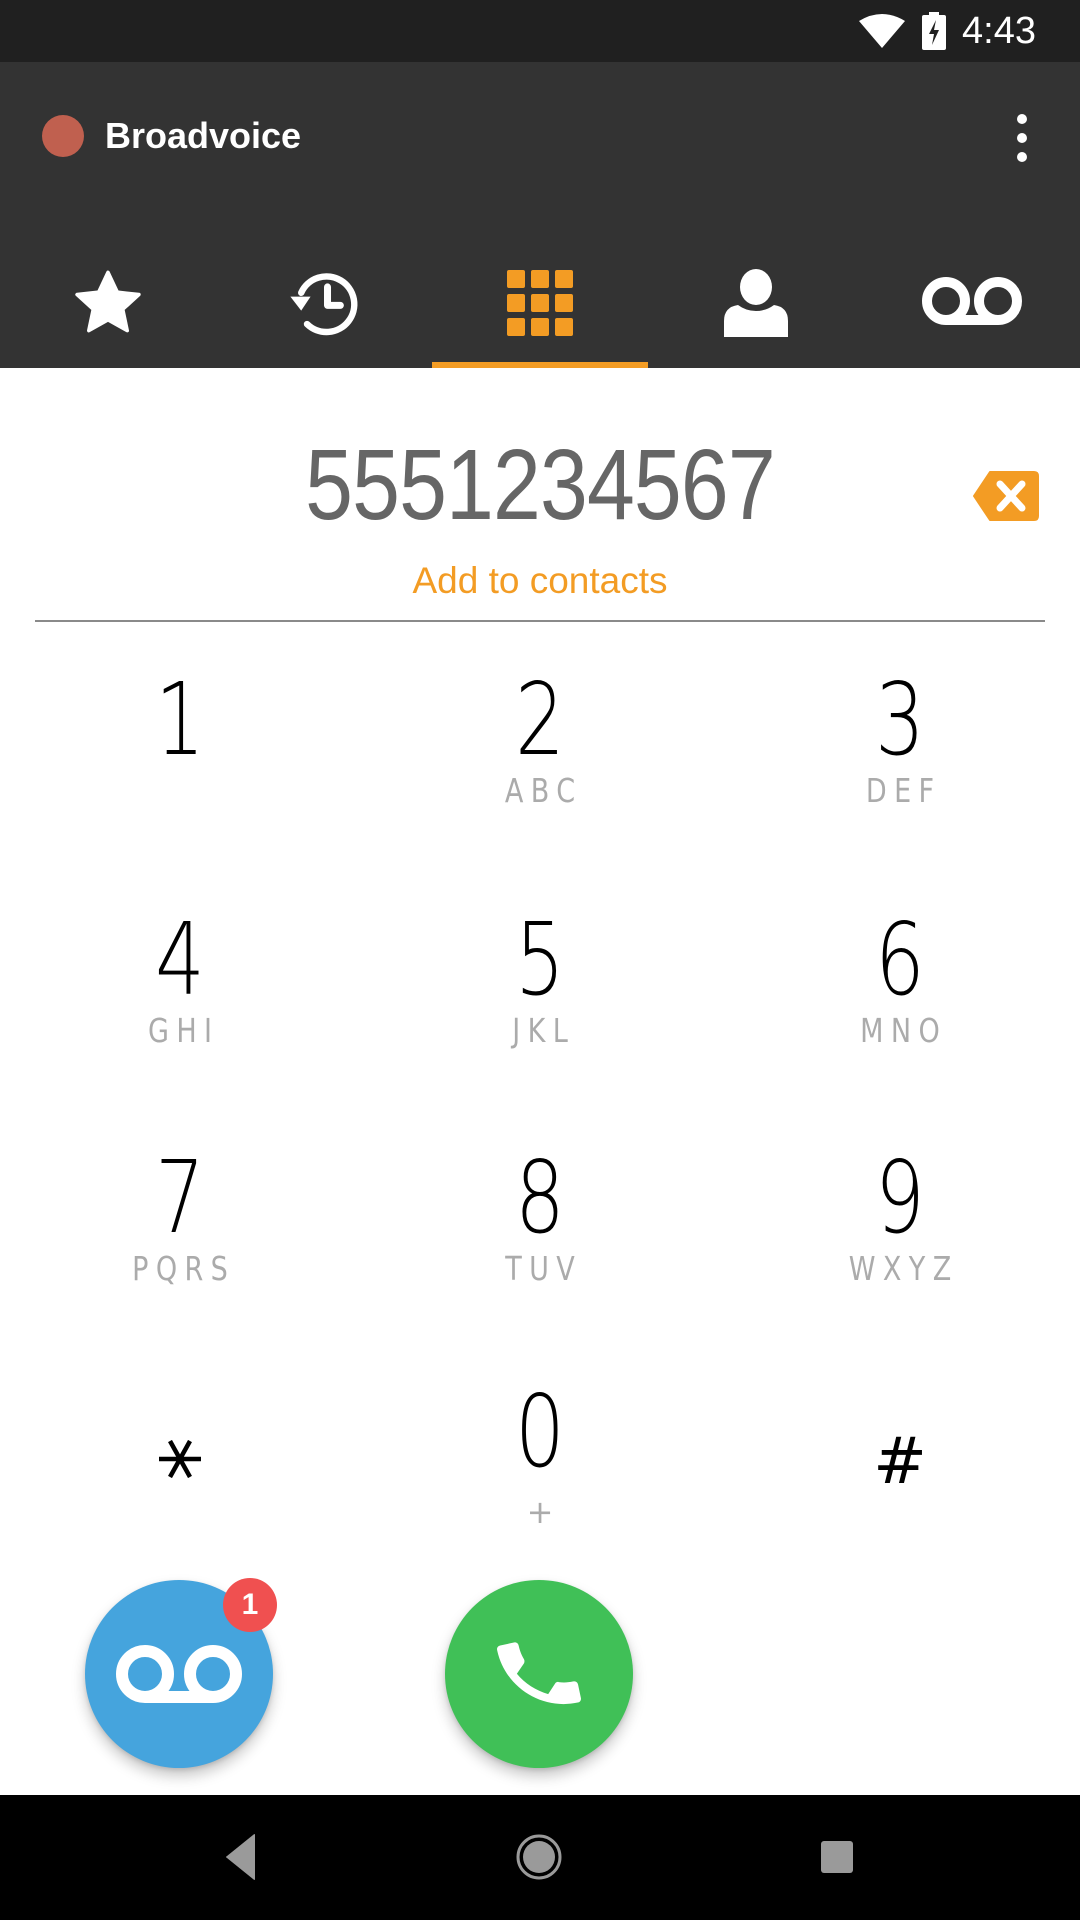 This screenshot has width=1080, height=1920. I want to click on tab-favorites, so click(108, 291).